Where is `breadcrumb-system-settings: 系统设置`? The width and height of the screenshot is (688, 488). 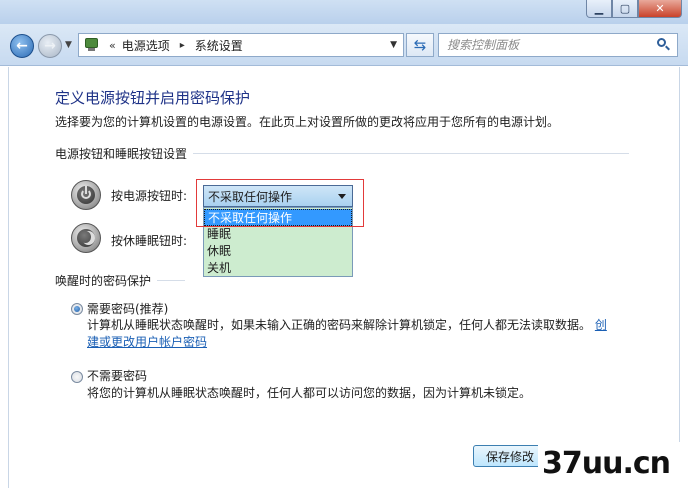
breadcrumb-system-settings: 系统设置 is located at coordinates (219, 45).